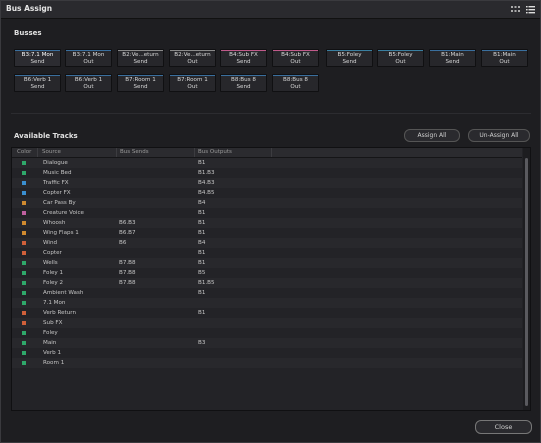  I want to click on table-row: Whoosh B6.B3 B1, so click(267, 223).